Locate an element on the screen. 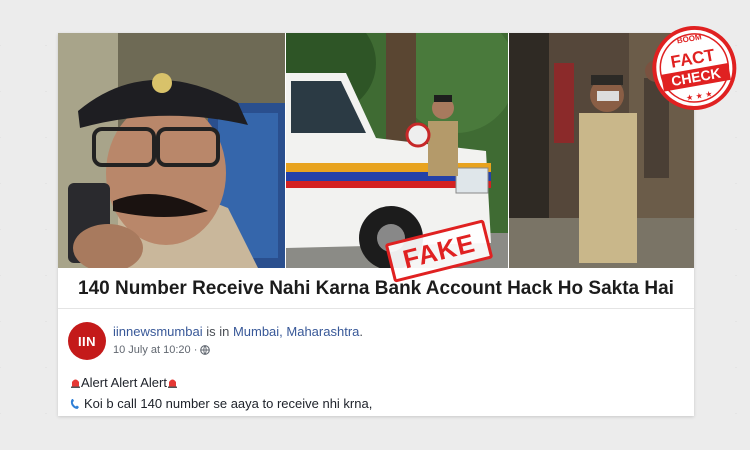 Image resolution: width=750 pixels, height=450 pixels. globe-icon is located at coordinates (205, 350).